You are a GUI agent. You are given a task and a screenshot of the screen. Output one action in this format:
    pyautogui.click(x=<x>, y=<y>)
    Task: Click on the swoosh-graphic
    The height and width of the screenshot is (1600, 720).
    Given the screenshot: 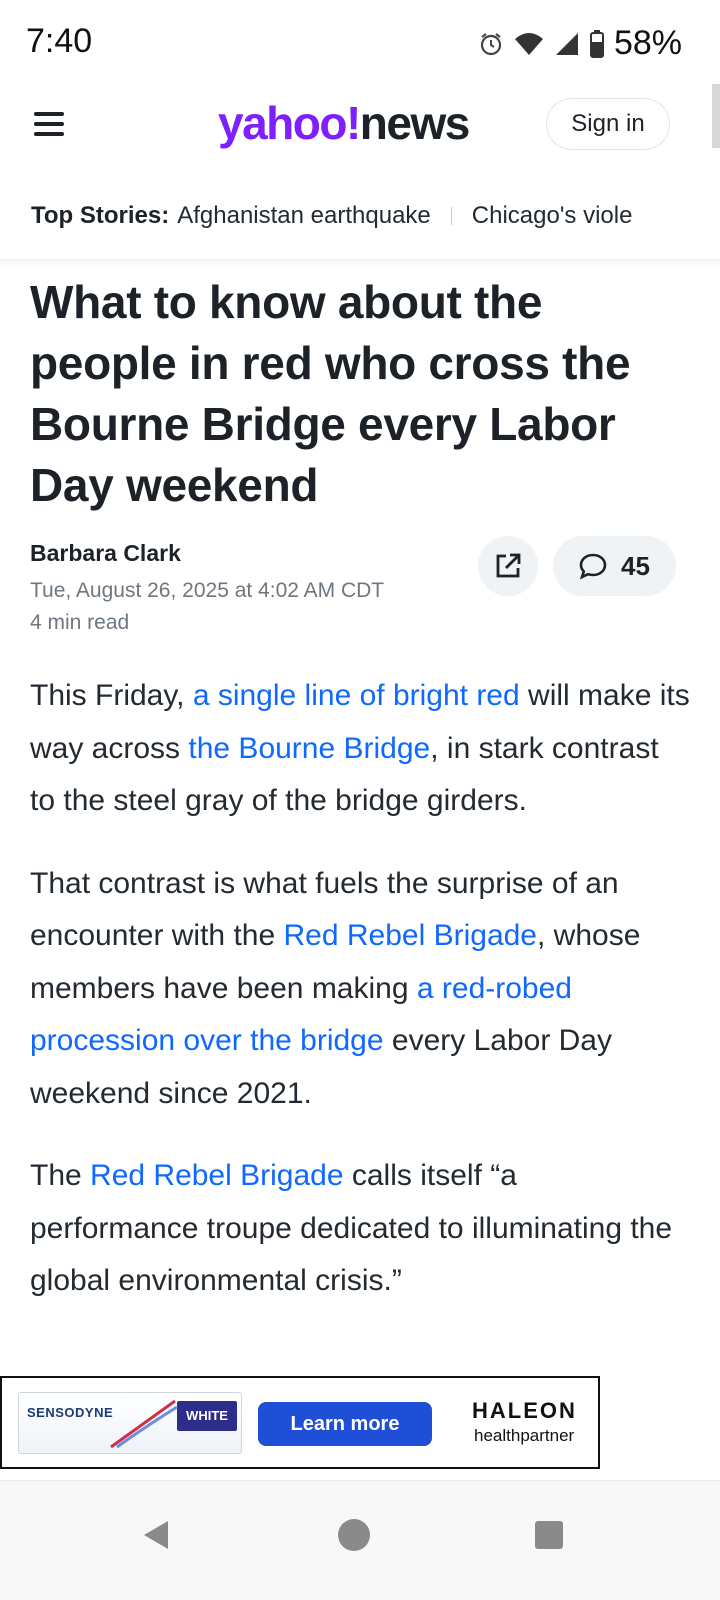 What is the action you would take?
    pyautogui.click(x=144, y=1424)
    